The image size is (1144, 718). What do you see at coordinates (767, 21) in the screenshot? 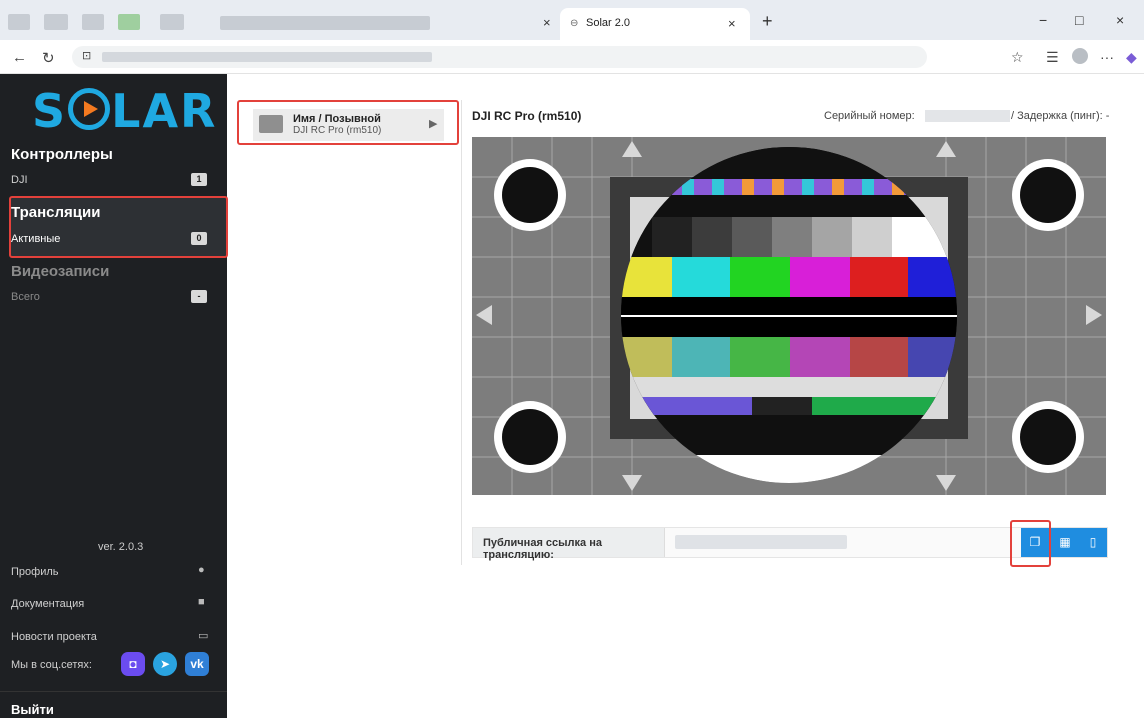
I see `new-tab-button: +` at bounding box center [767, 21].